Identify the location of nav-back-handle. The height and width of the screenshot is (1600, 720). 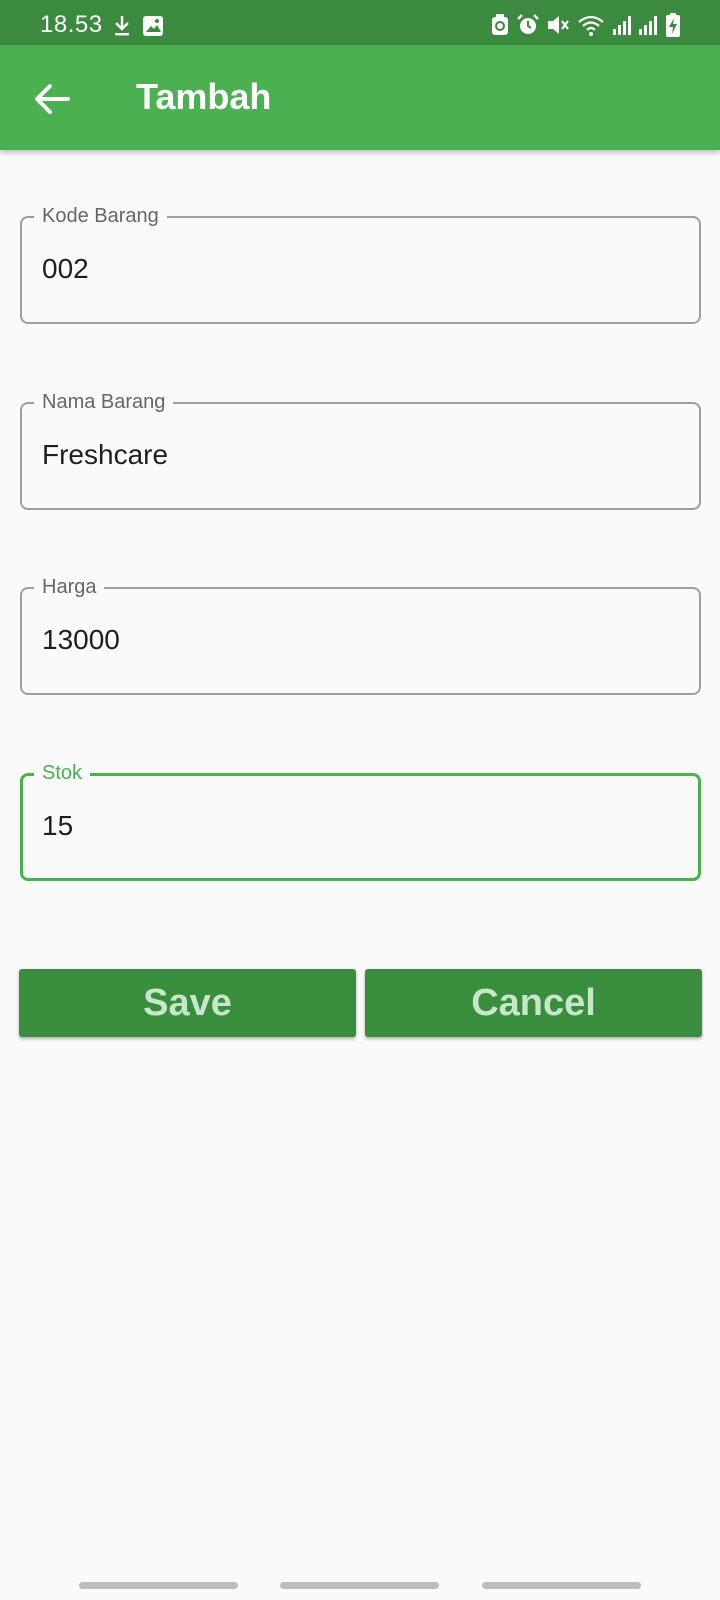
(561, 1585).